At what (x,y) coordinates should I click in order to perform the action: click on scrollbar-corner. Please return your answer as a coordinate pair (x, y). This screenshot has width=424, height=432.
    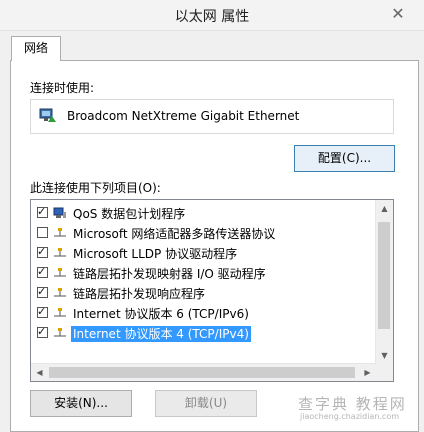
    Looking at the image, I should click on (384, 372).